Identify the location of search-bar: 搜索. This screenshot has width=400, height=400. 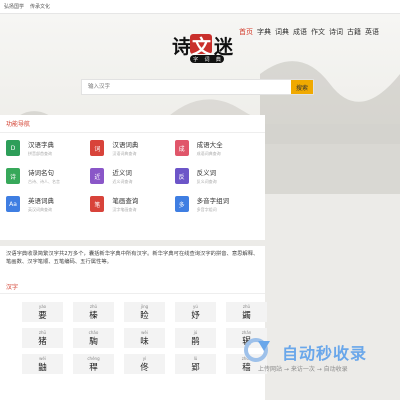
(197, 87).